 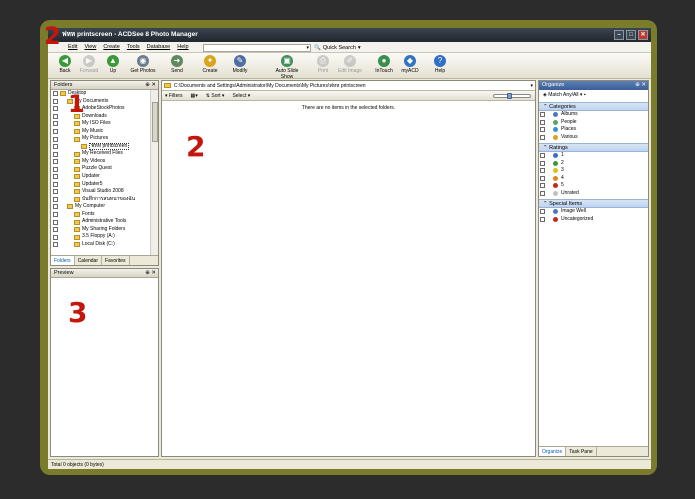 What do you see at coordinates (101, 215) in the screenshot?
I see `tree-item: Fonts` at bounding box center [101, 215].